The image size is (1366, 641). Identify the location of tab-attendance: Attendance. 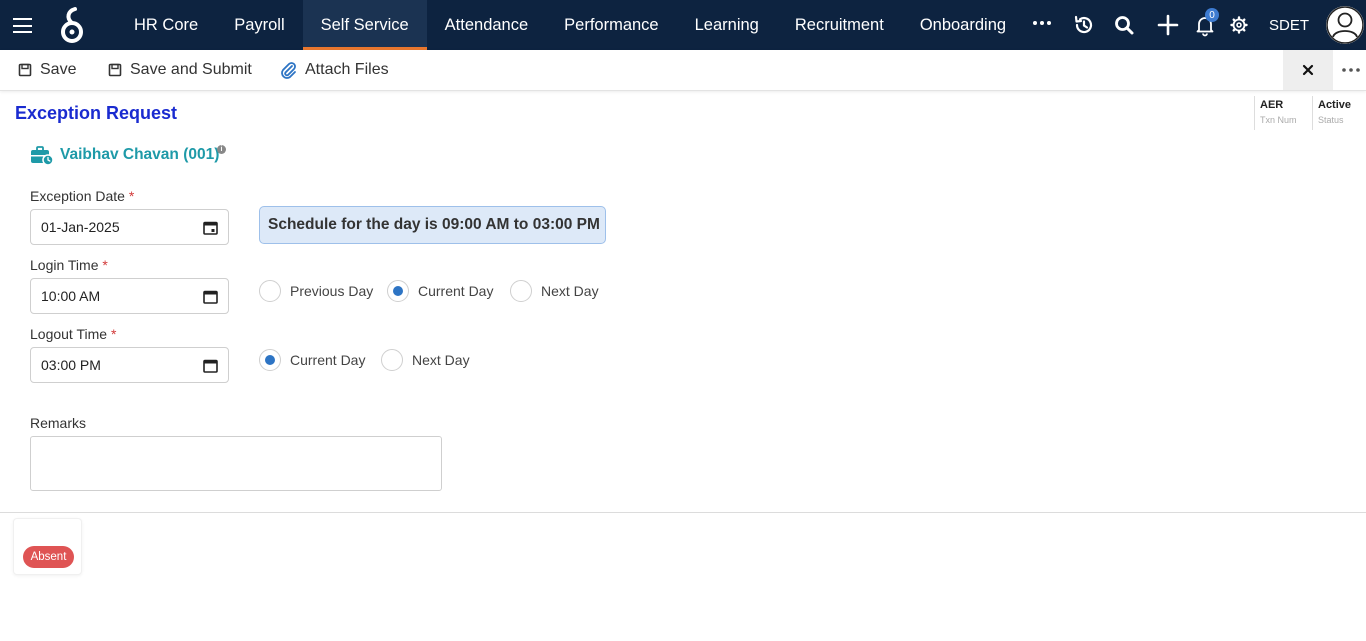
(486, 25).